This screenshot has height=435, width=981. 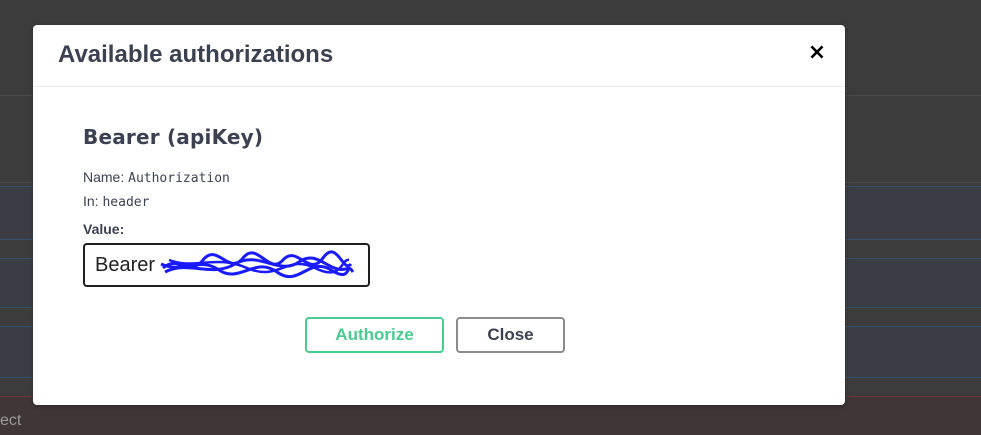 I want to click on modal-header: Available authorizations ×, so click(x=439, y=56).